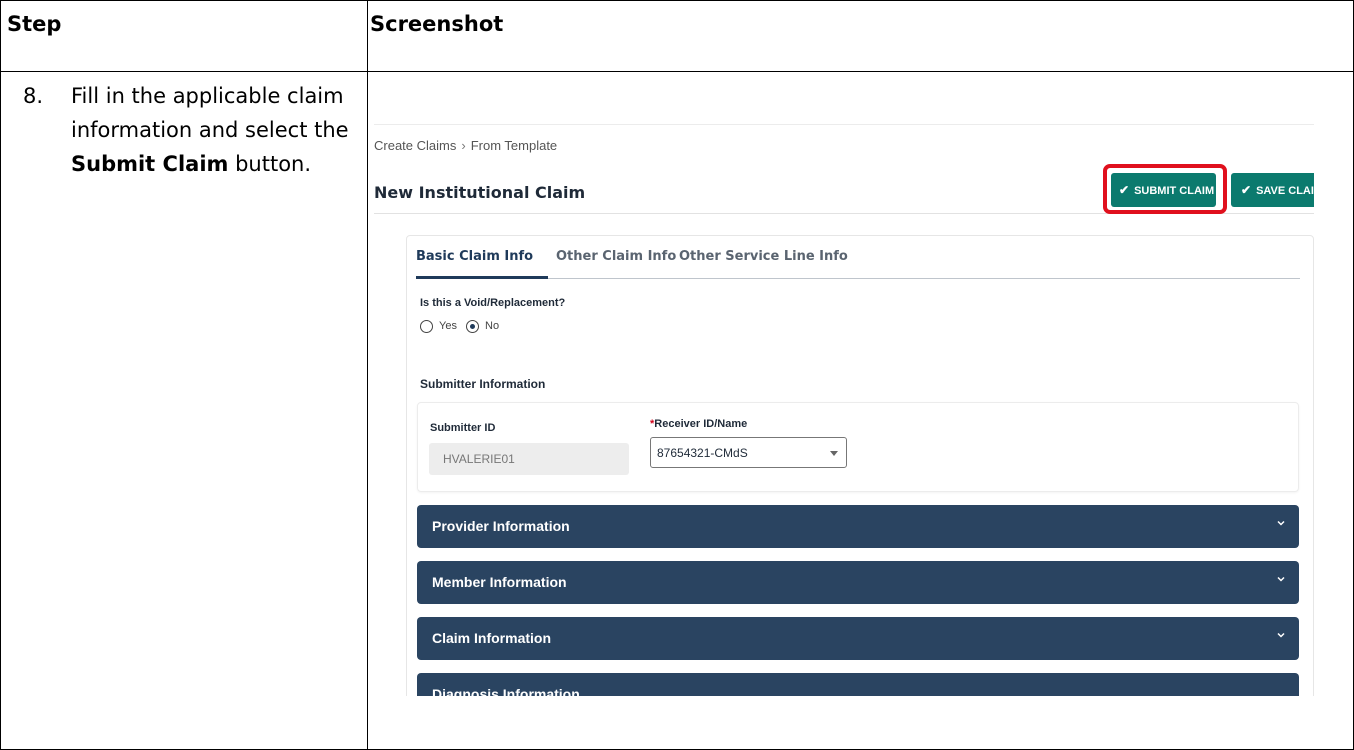 Image resolution: width=1354 pixels, height=750 pixels. I want to click on tab-other-claim-info: Other Claim Info, so click(616, 256).